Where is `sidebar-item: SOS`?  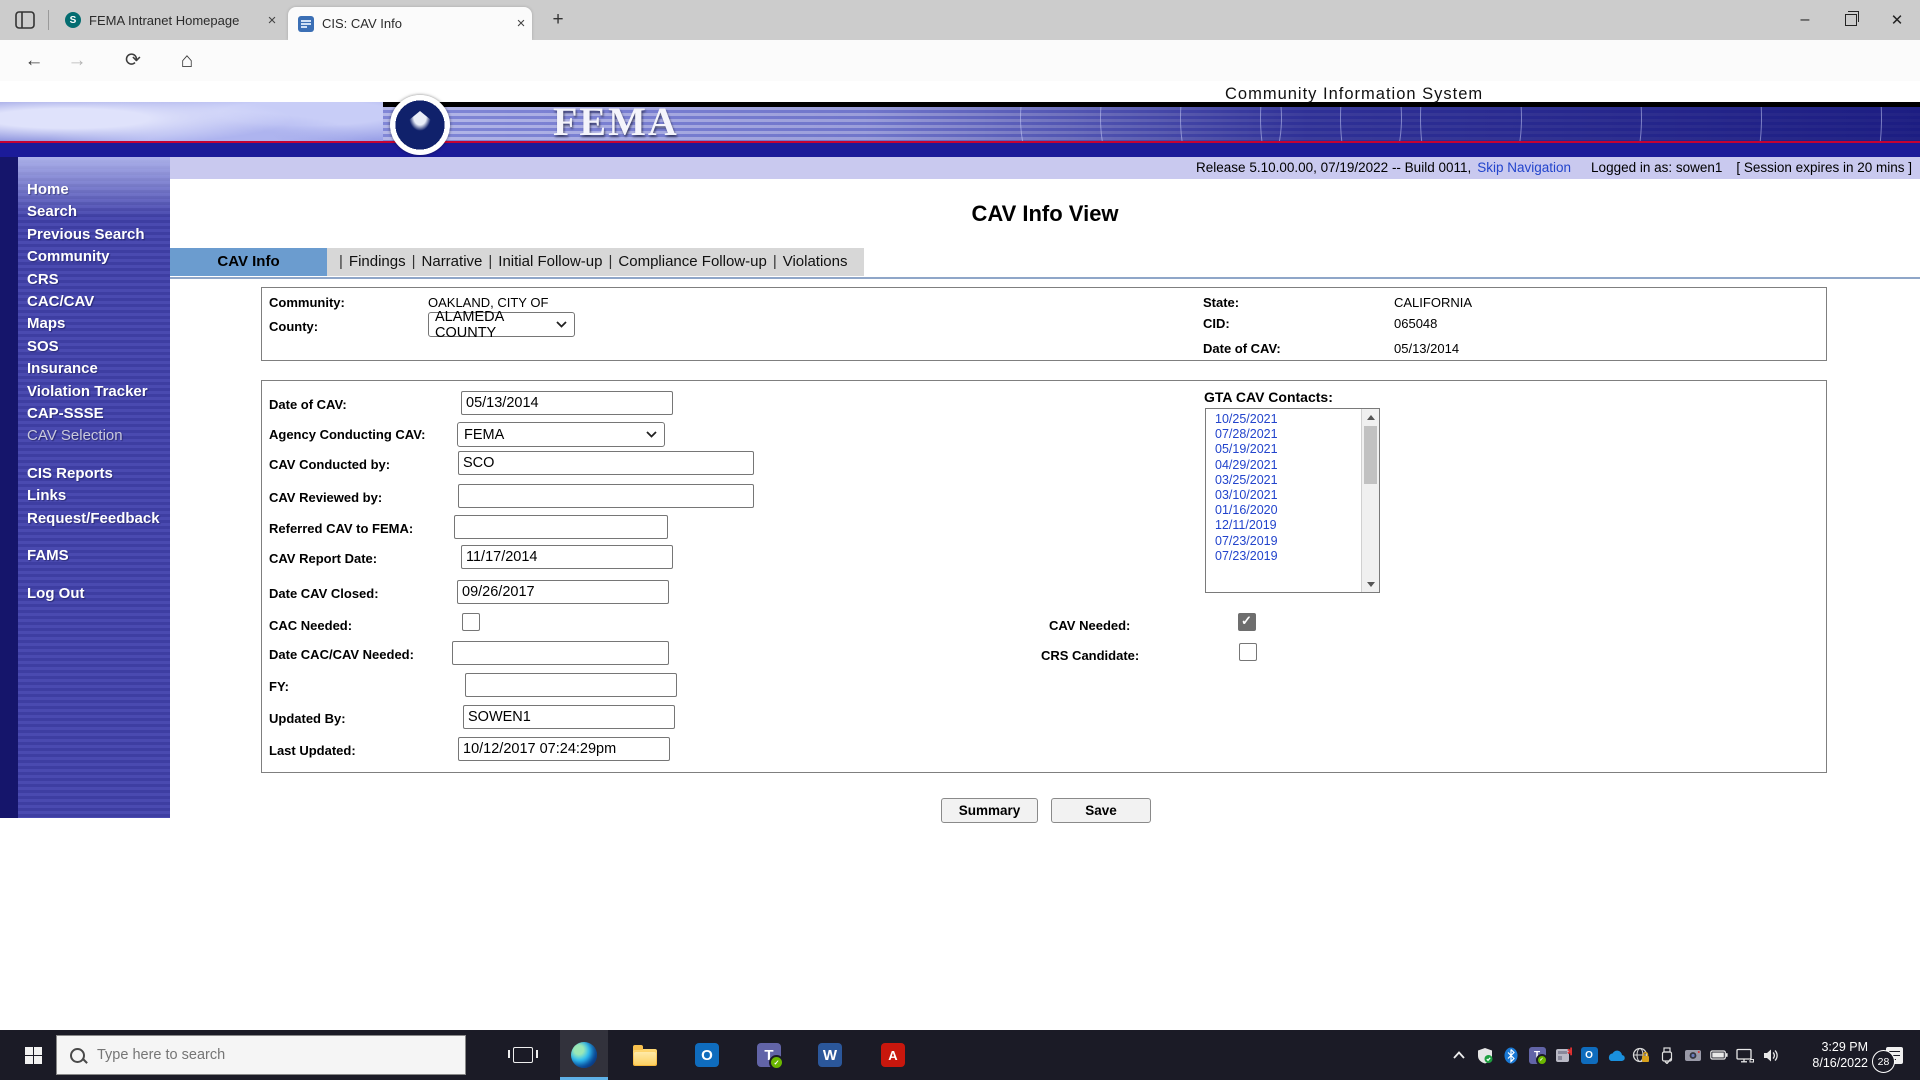
sidebar-item: SOS is located at coordinates (93, 347).